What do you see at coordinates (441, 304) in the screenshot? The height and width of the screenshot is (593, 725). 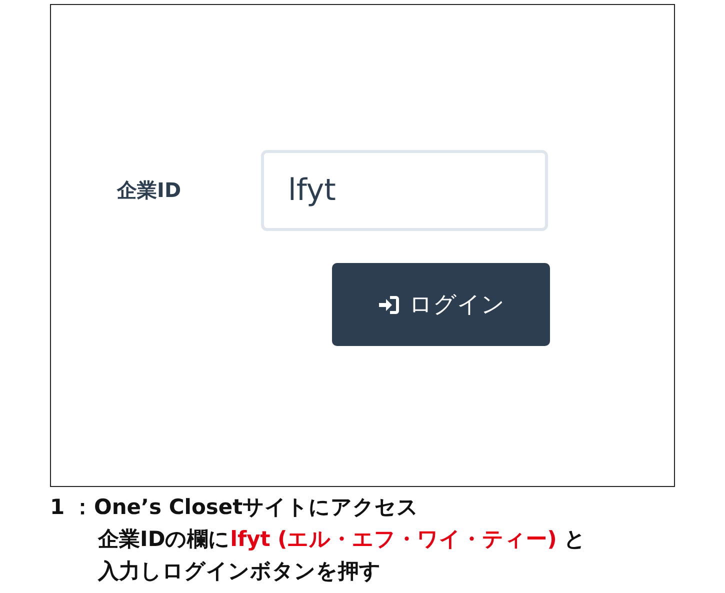 I see `login-button: ログイン` at bounding box center [441, 304].